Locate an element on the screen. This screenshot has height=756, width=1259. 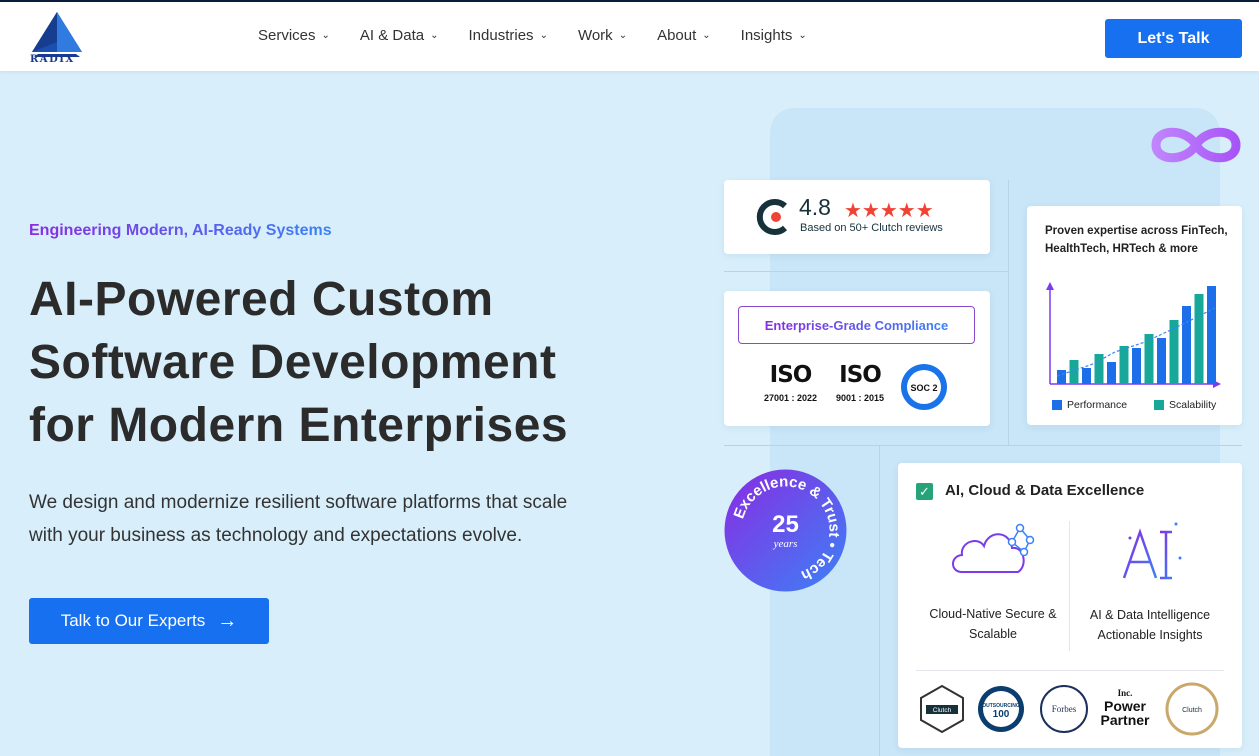
clutch-award-badge: Clutch is located at coordinates (942, 709).